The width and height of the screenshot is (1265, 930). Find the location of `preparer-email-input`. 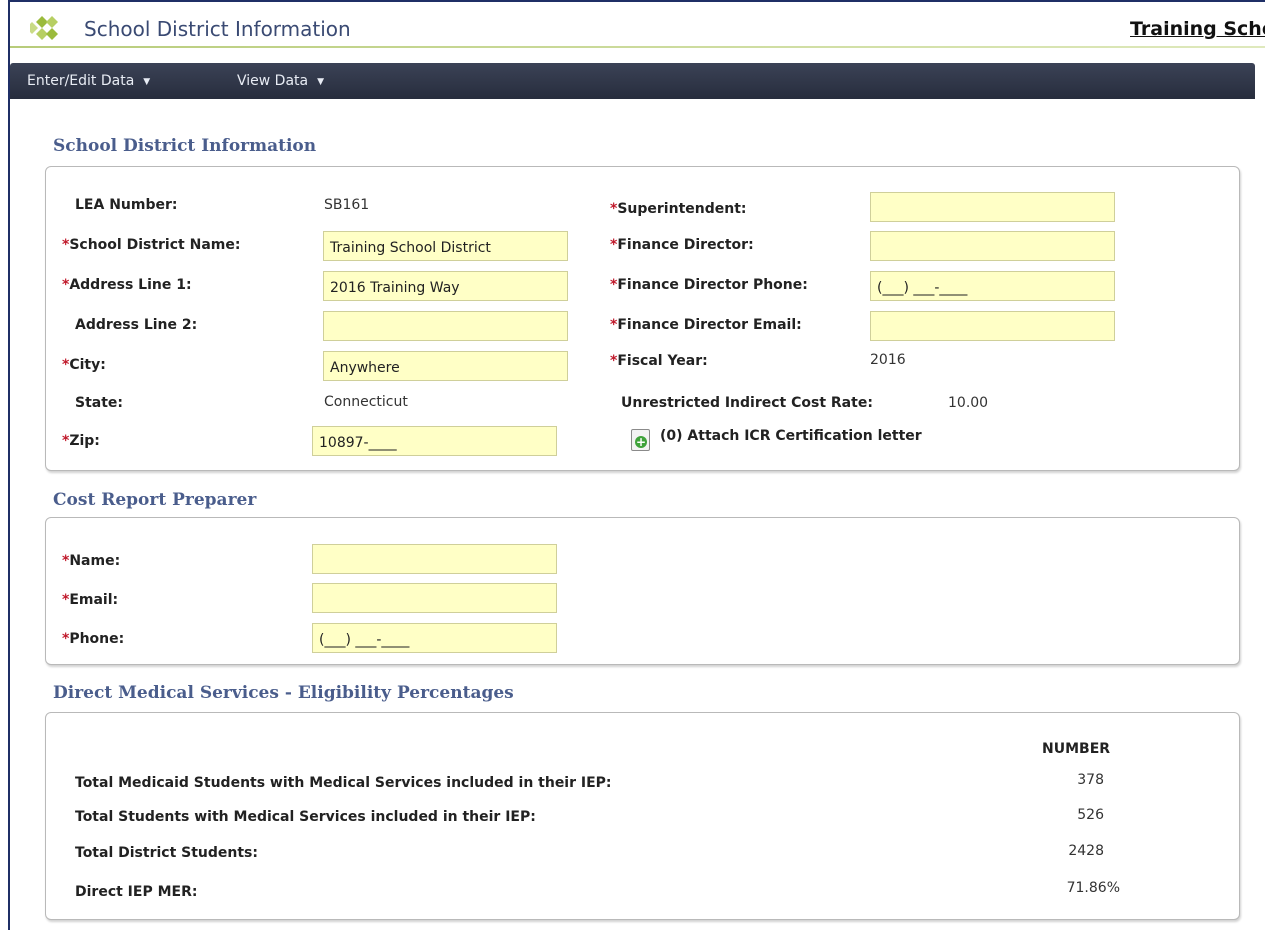

preparer-email-input is located at coordinates (434, 598).